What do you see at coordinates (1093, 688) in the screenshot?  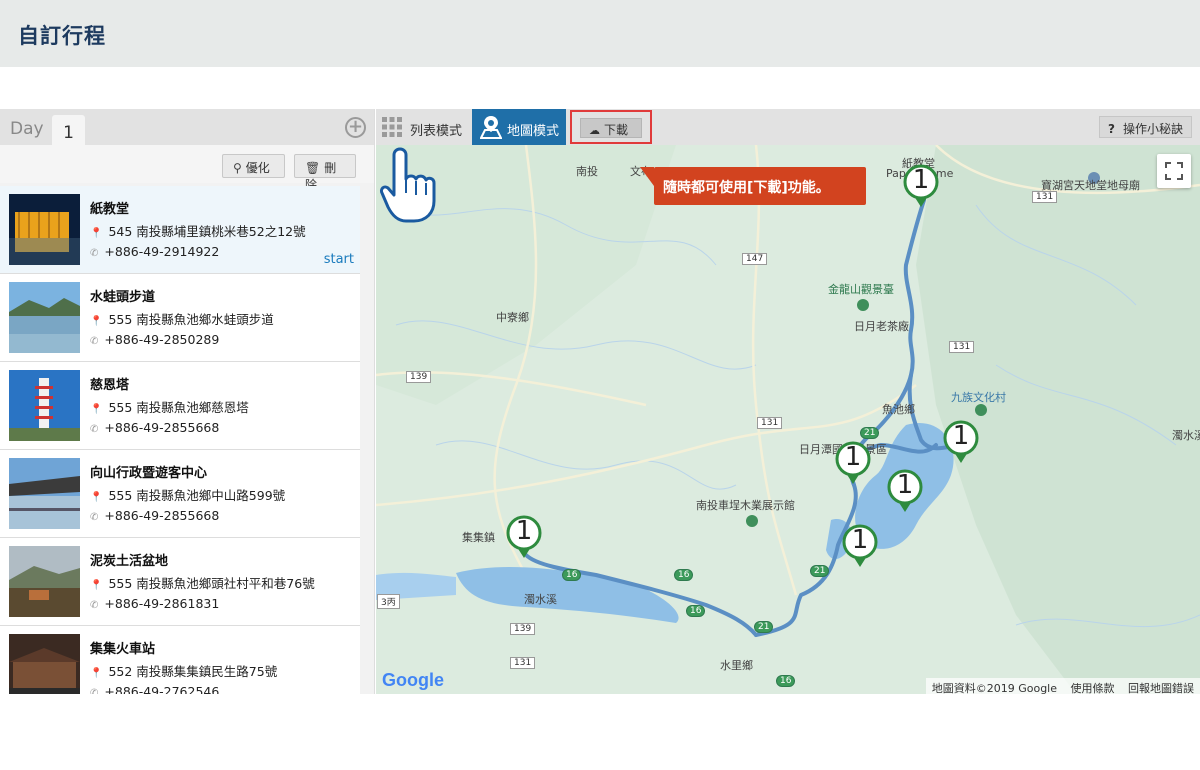 I see `terms-link: 使用條款` at bounding box center [1093, 688].